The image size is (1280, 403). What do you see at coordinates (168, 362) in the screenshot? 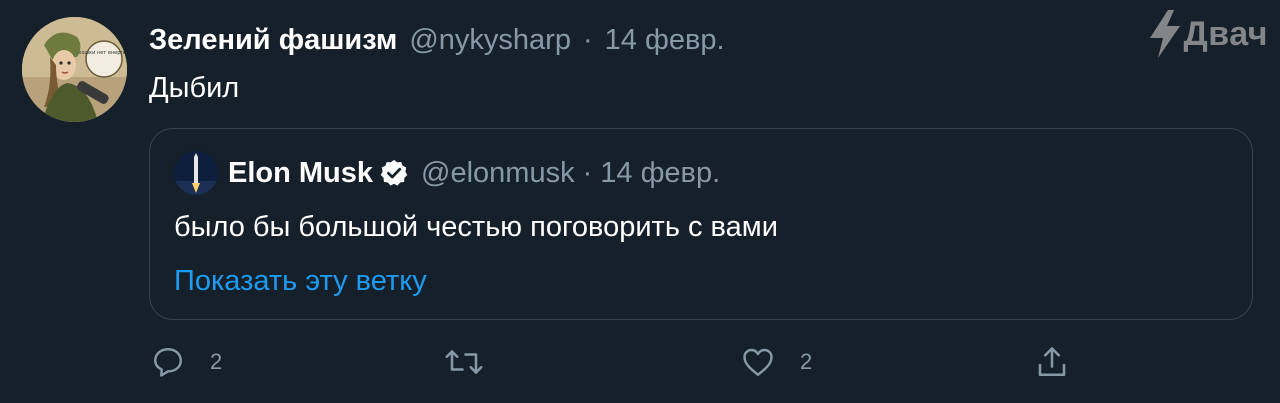
I see `reply-icon` at bounding box center [168, 362].